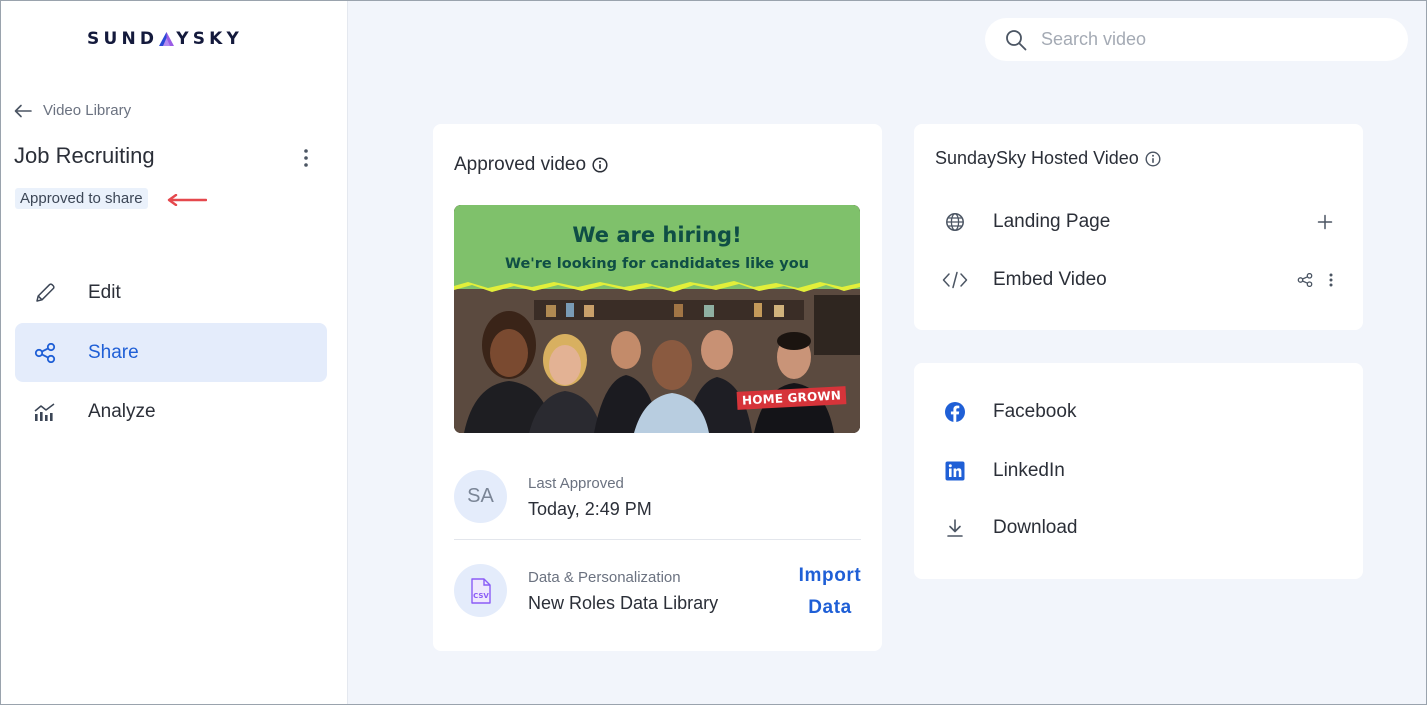  I want to click on logo-text-left: SUND, so click(123, 39).